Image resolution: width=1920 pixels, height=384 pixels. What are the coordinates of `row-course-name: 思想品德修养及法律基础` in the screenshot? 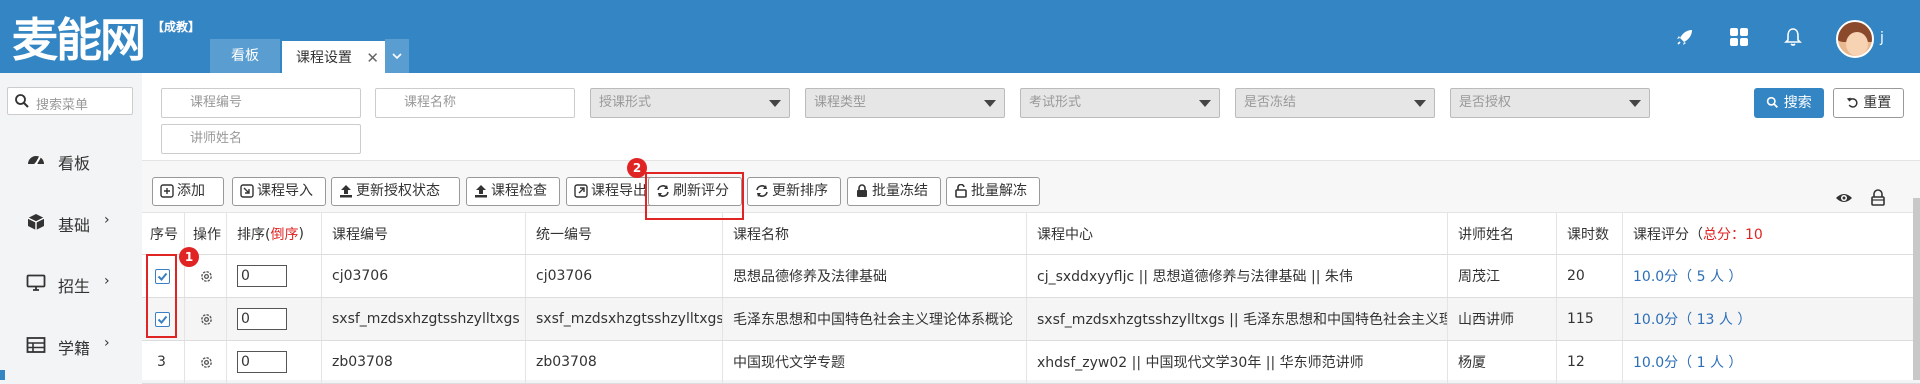 It's located at (875, 276).